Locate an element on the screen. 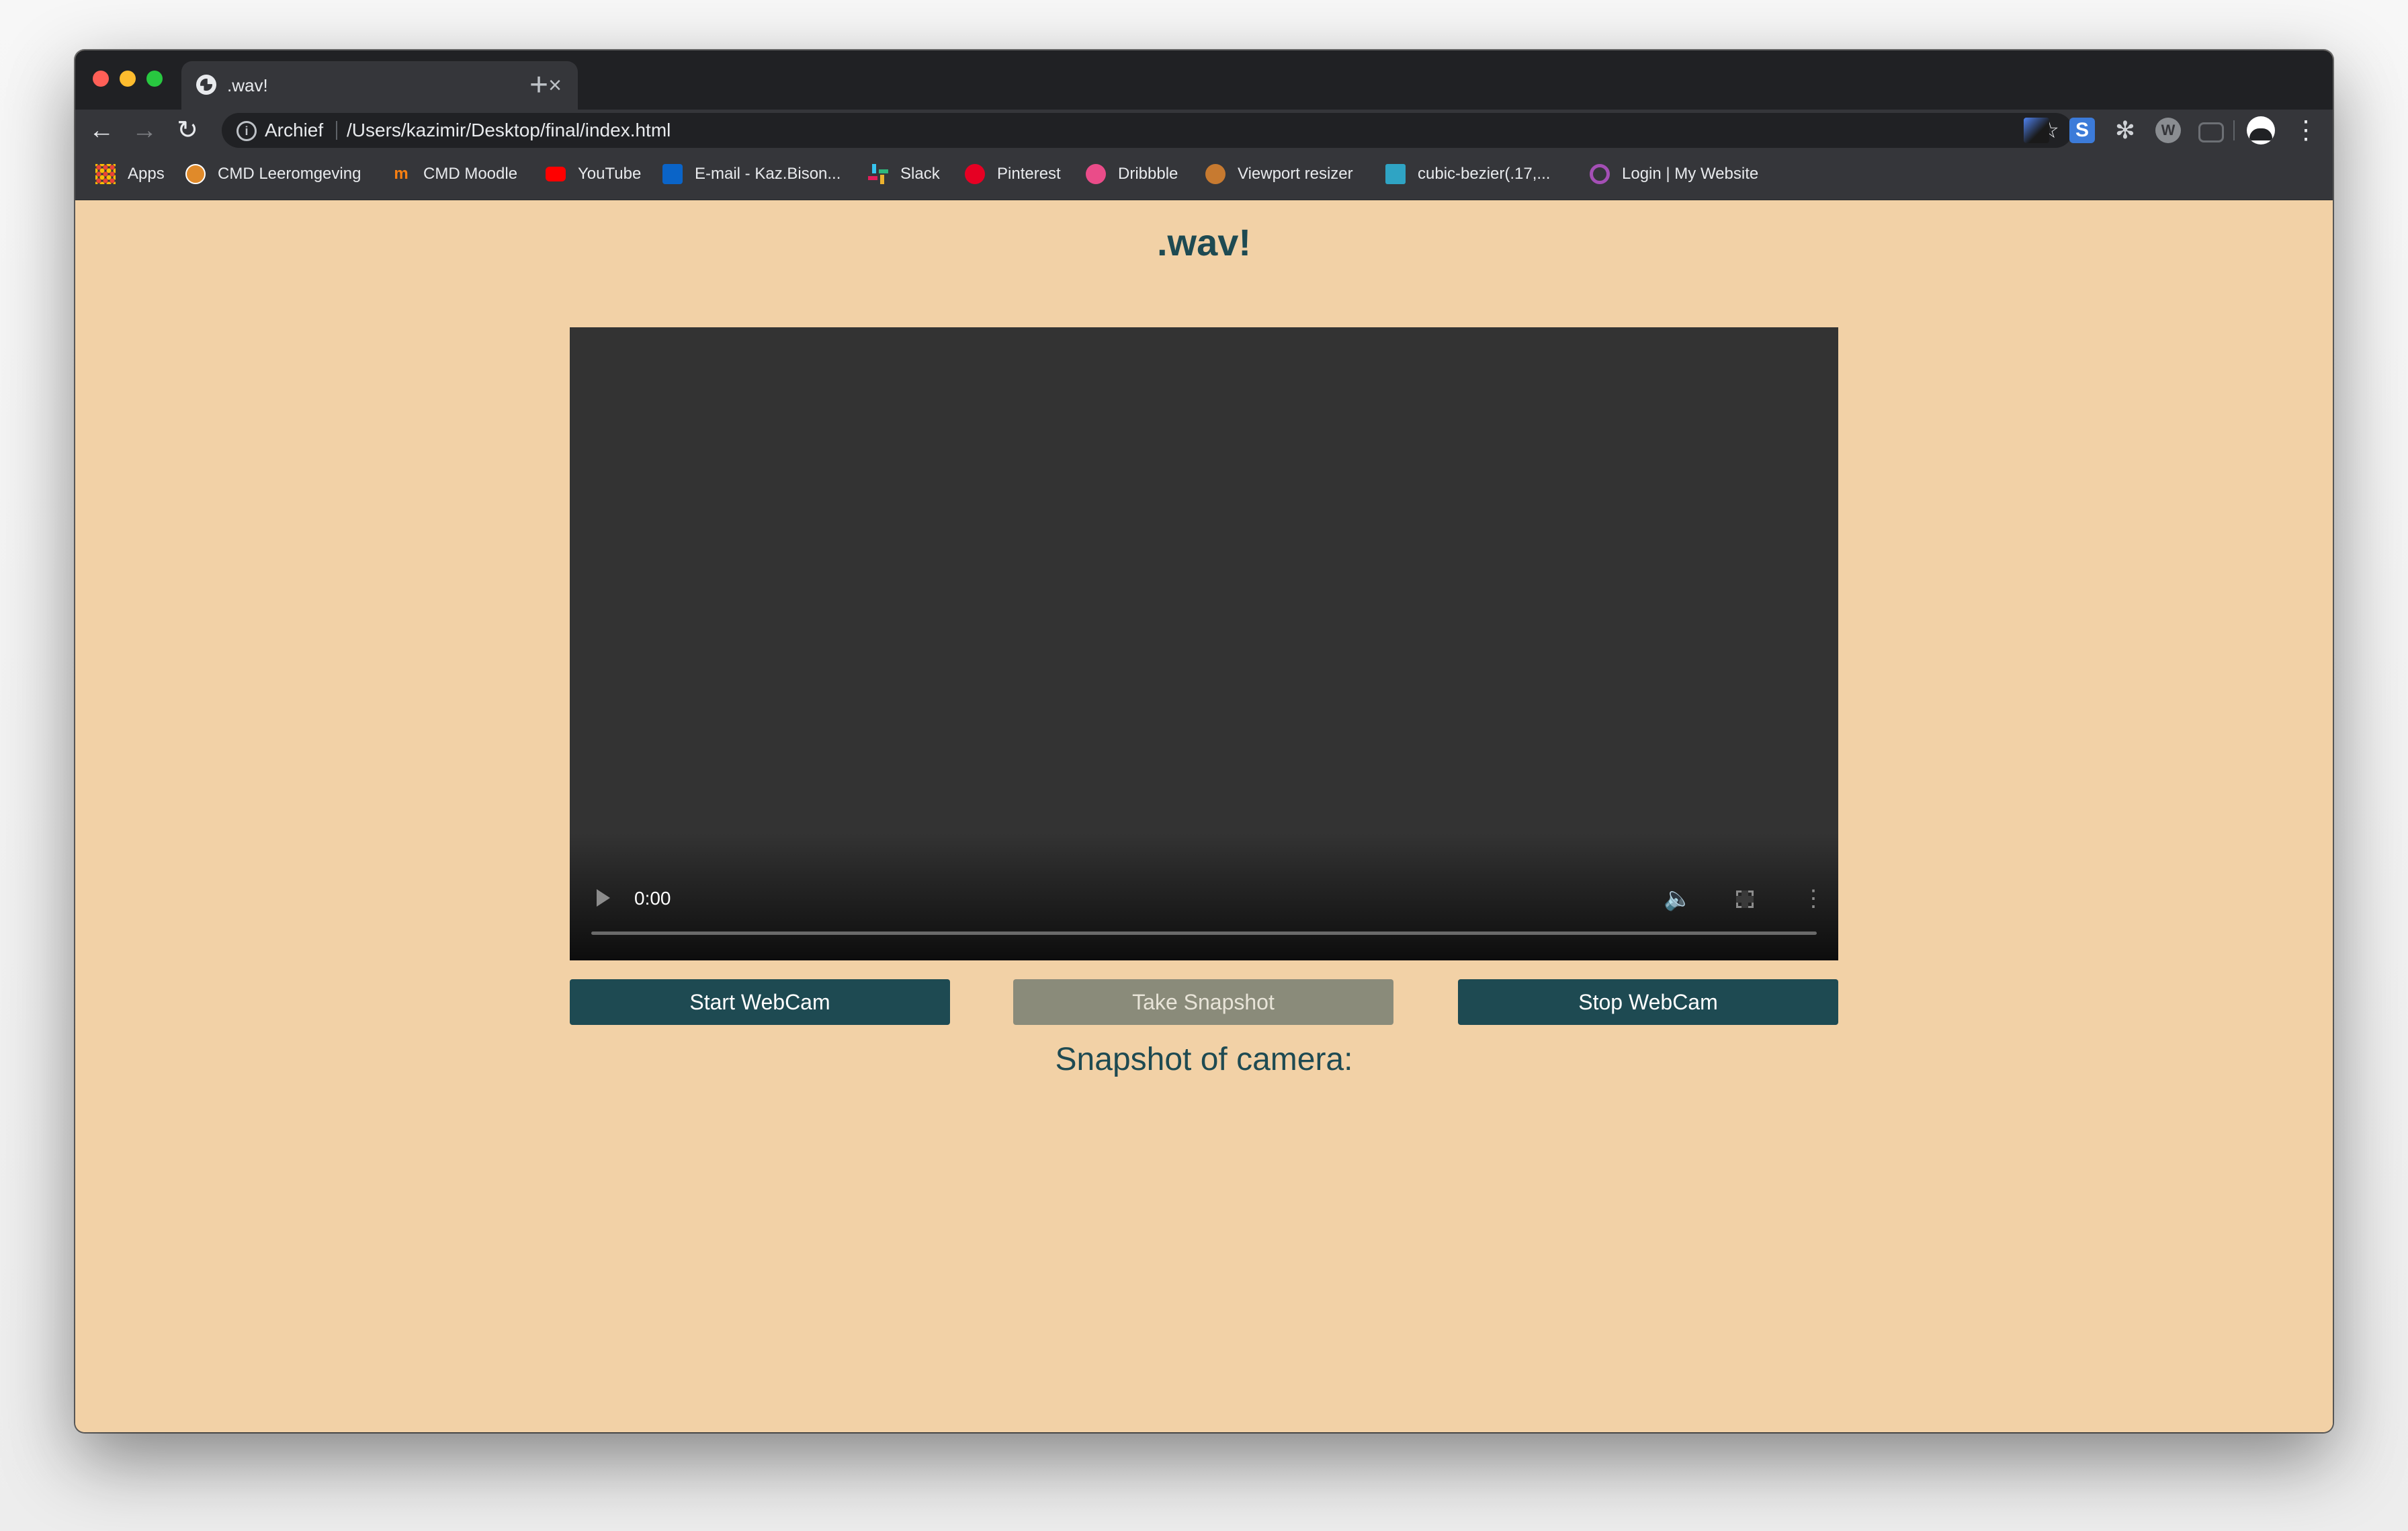 The width and height of the screenshot is (2408, 1531). bookmark-label: Login | My Website is located at coordinates (1690, 174).